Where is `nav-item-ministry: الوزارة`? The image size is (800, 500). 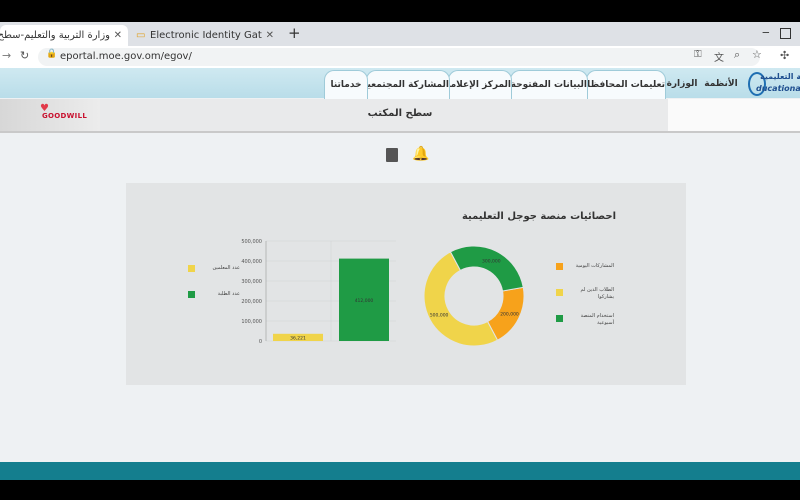 nav-item-ministry: الوزارة is located at coordinates (682, 84).